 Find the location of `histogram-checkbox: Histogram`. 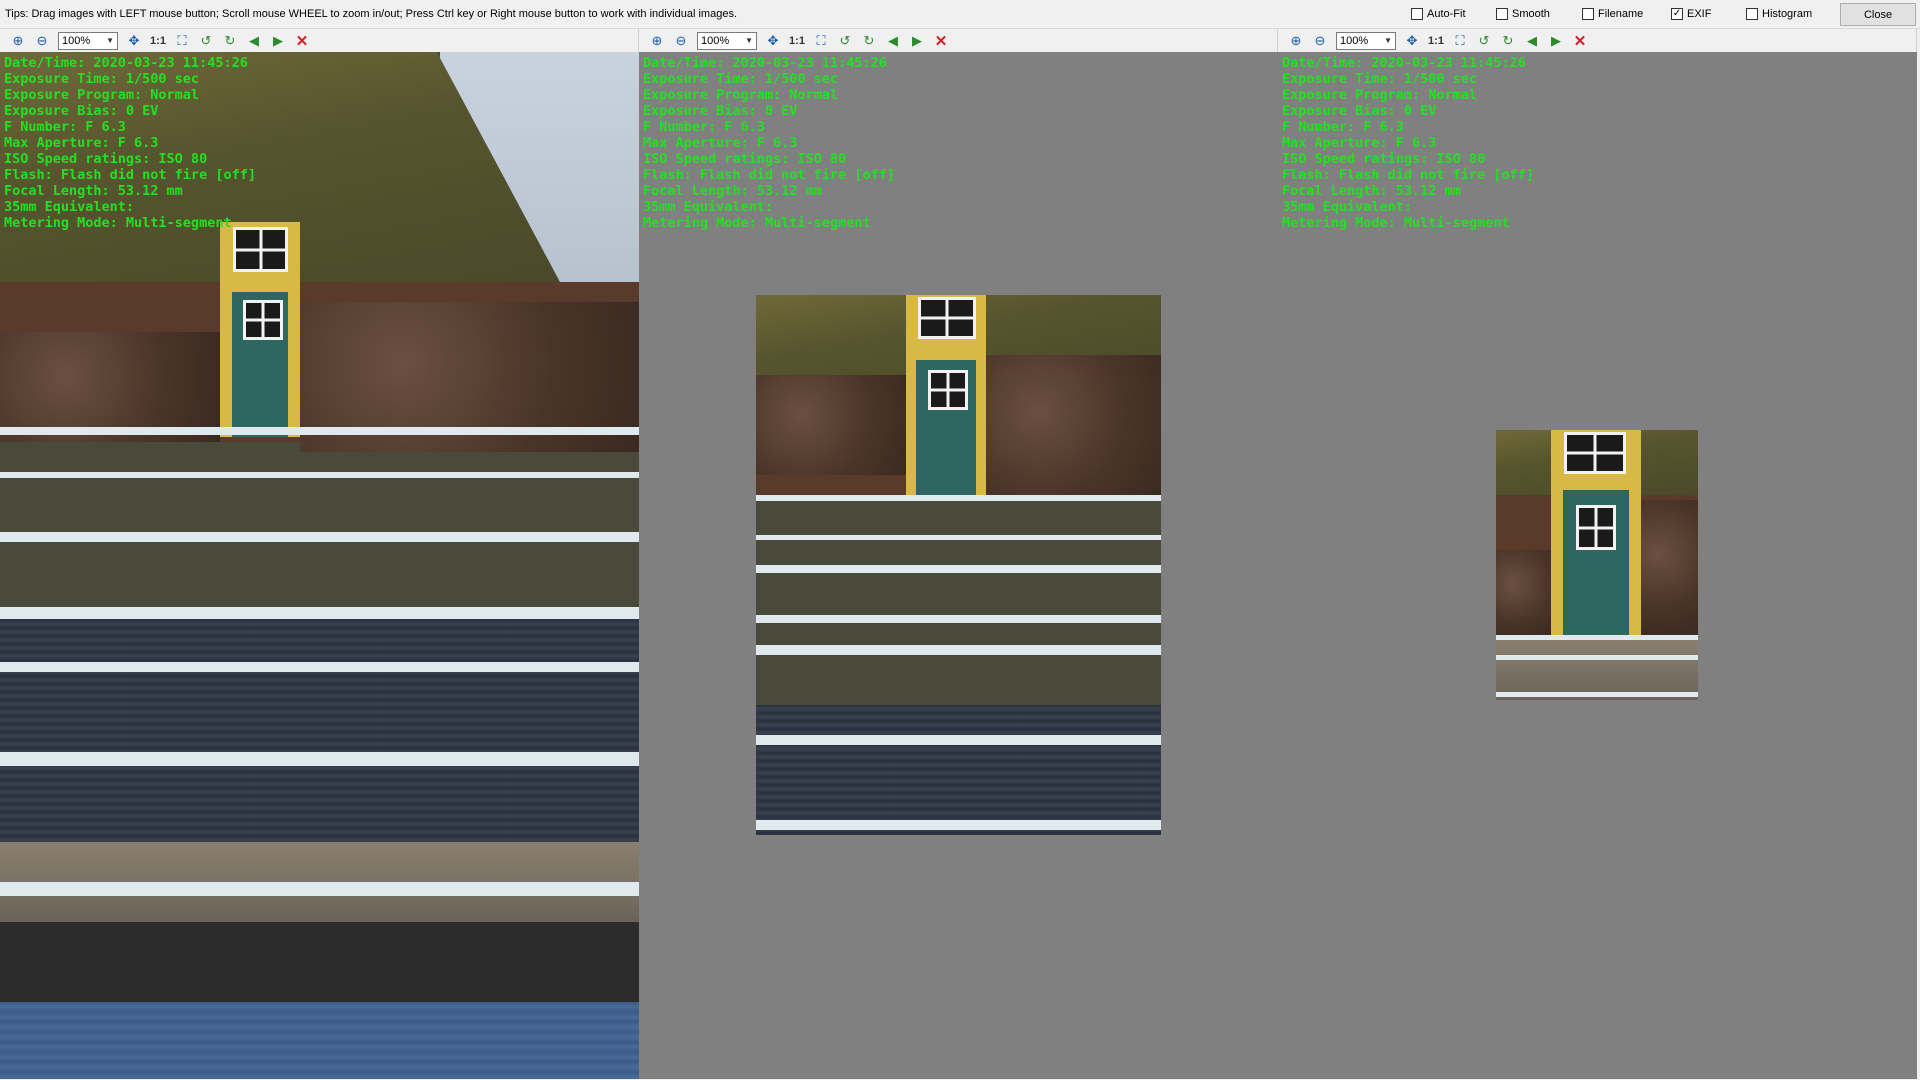

histogram-checkbox: Histogram is located at coordinates (1779, 14).